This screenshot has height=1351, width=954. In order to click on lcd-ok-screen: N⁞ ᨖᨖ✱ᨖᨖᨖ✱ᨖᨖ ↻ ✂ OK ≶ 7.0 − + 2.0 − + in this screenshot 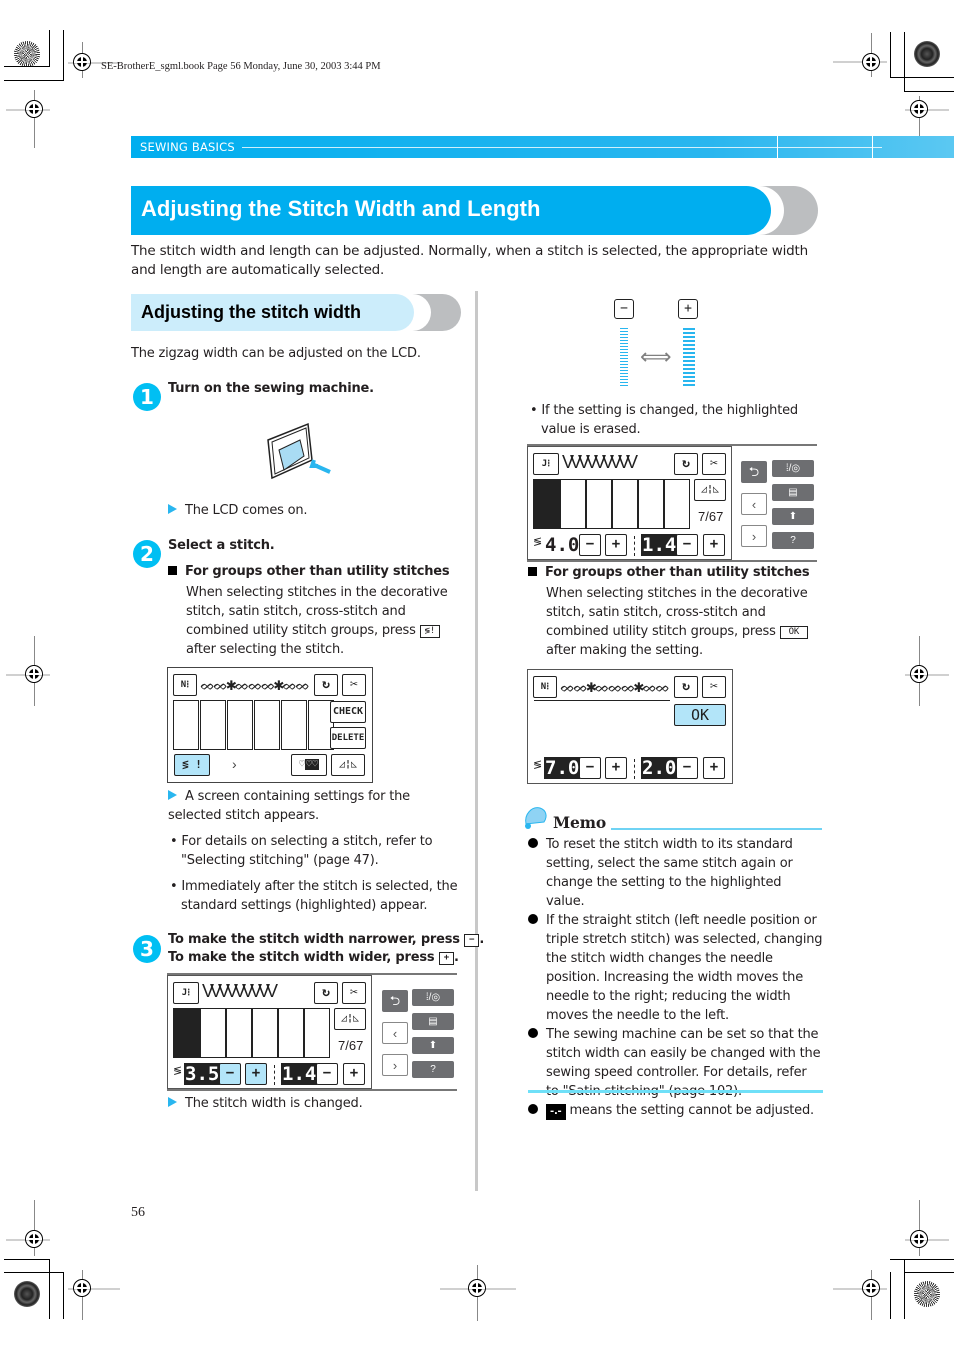, I will do `click(630, 726)`.